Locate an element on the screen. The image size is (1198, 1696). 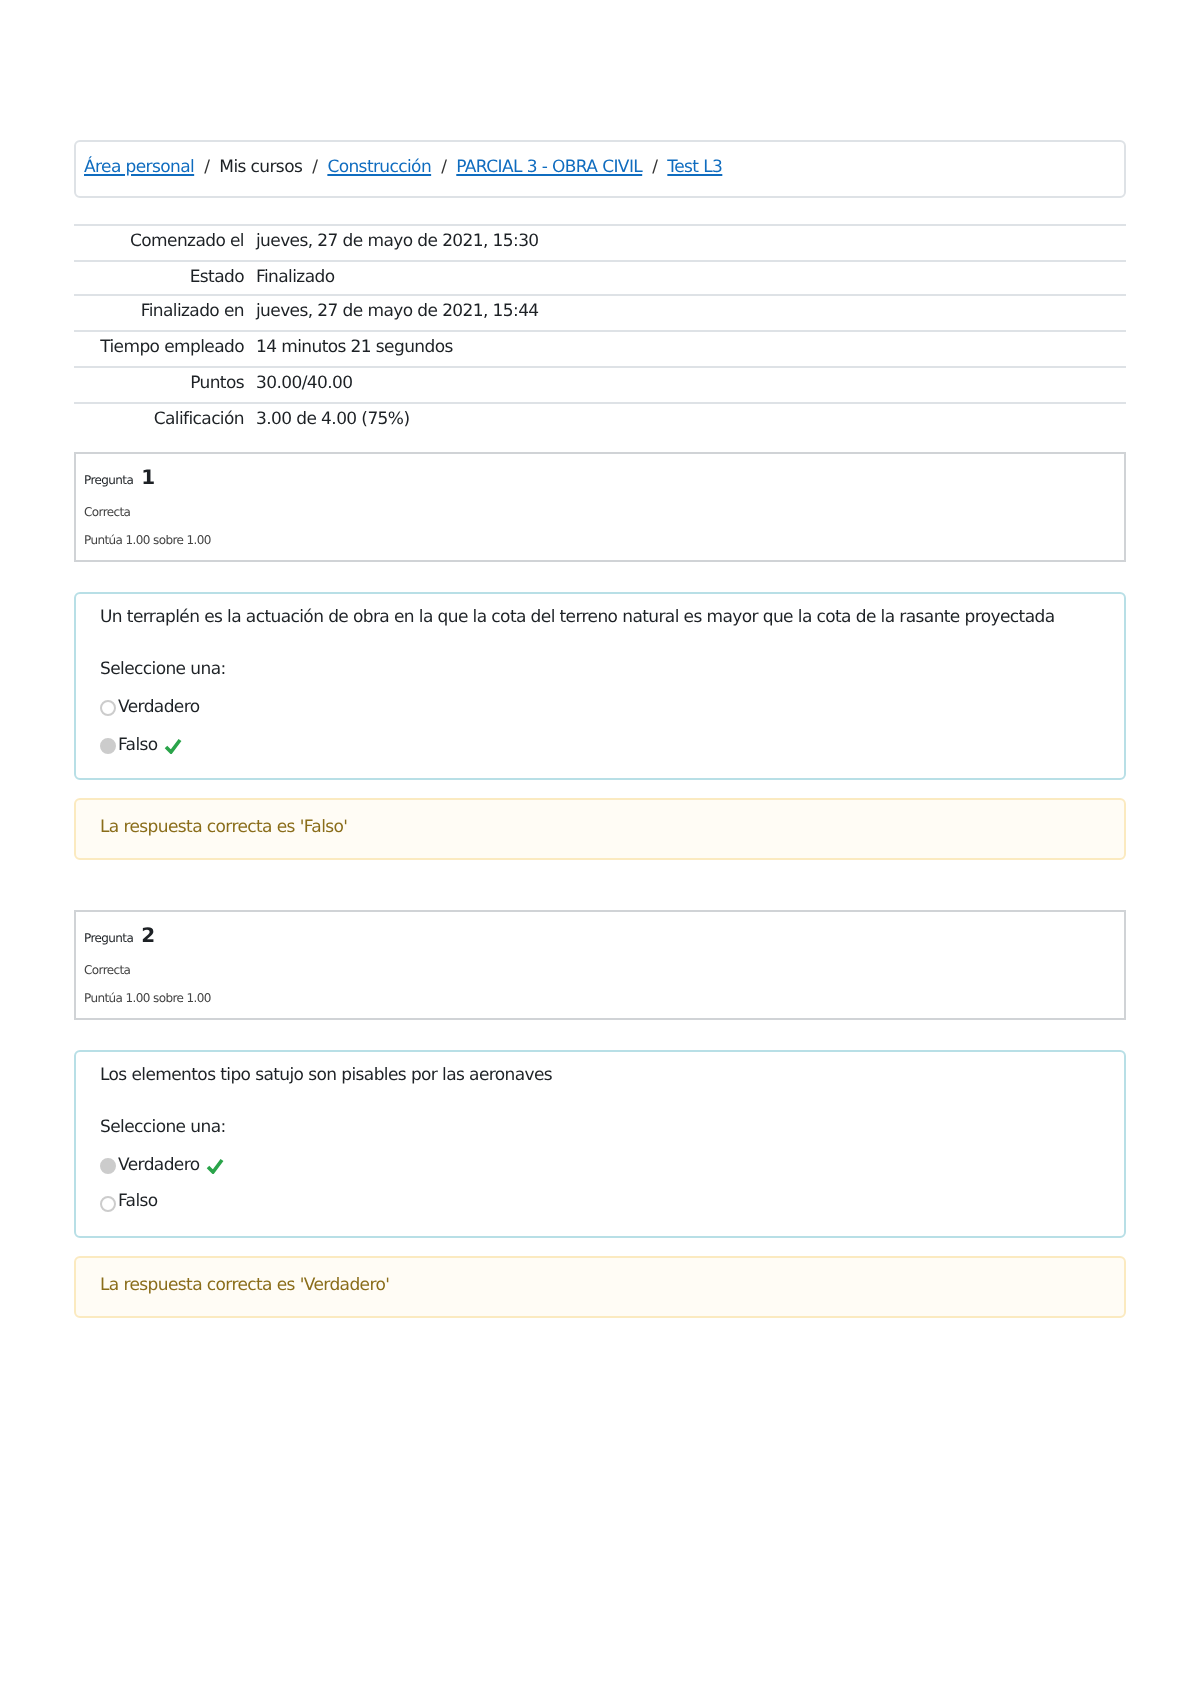
summary-value: 30.00/40.00 is located at coordinates (688, 384).